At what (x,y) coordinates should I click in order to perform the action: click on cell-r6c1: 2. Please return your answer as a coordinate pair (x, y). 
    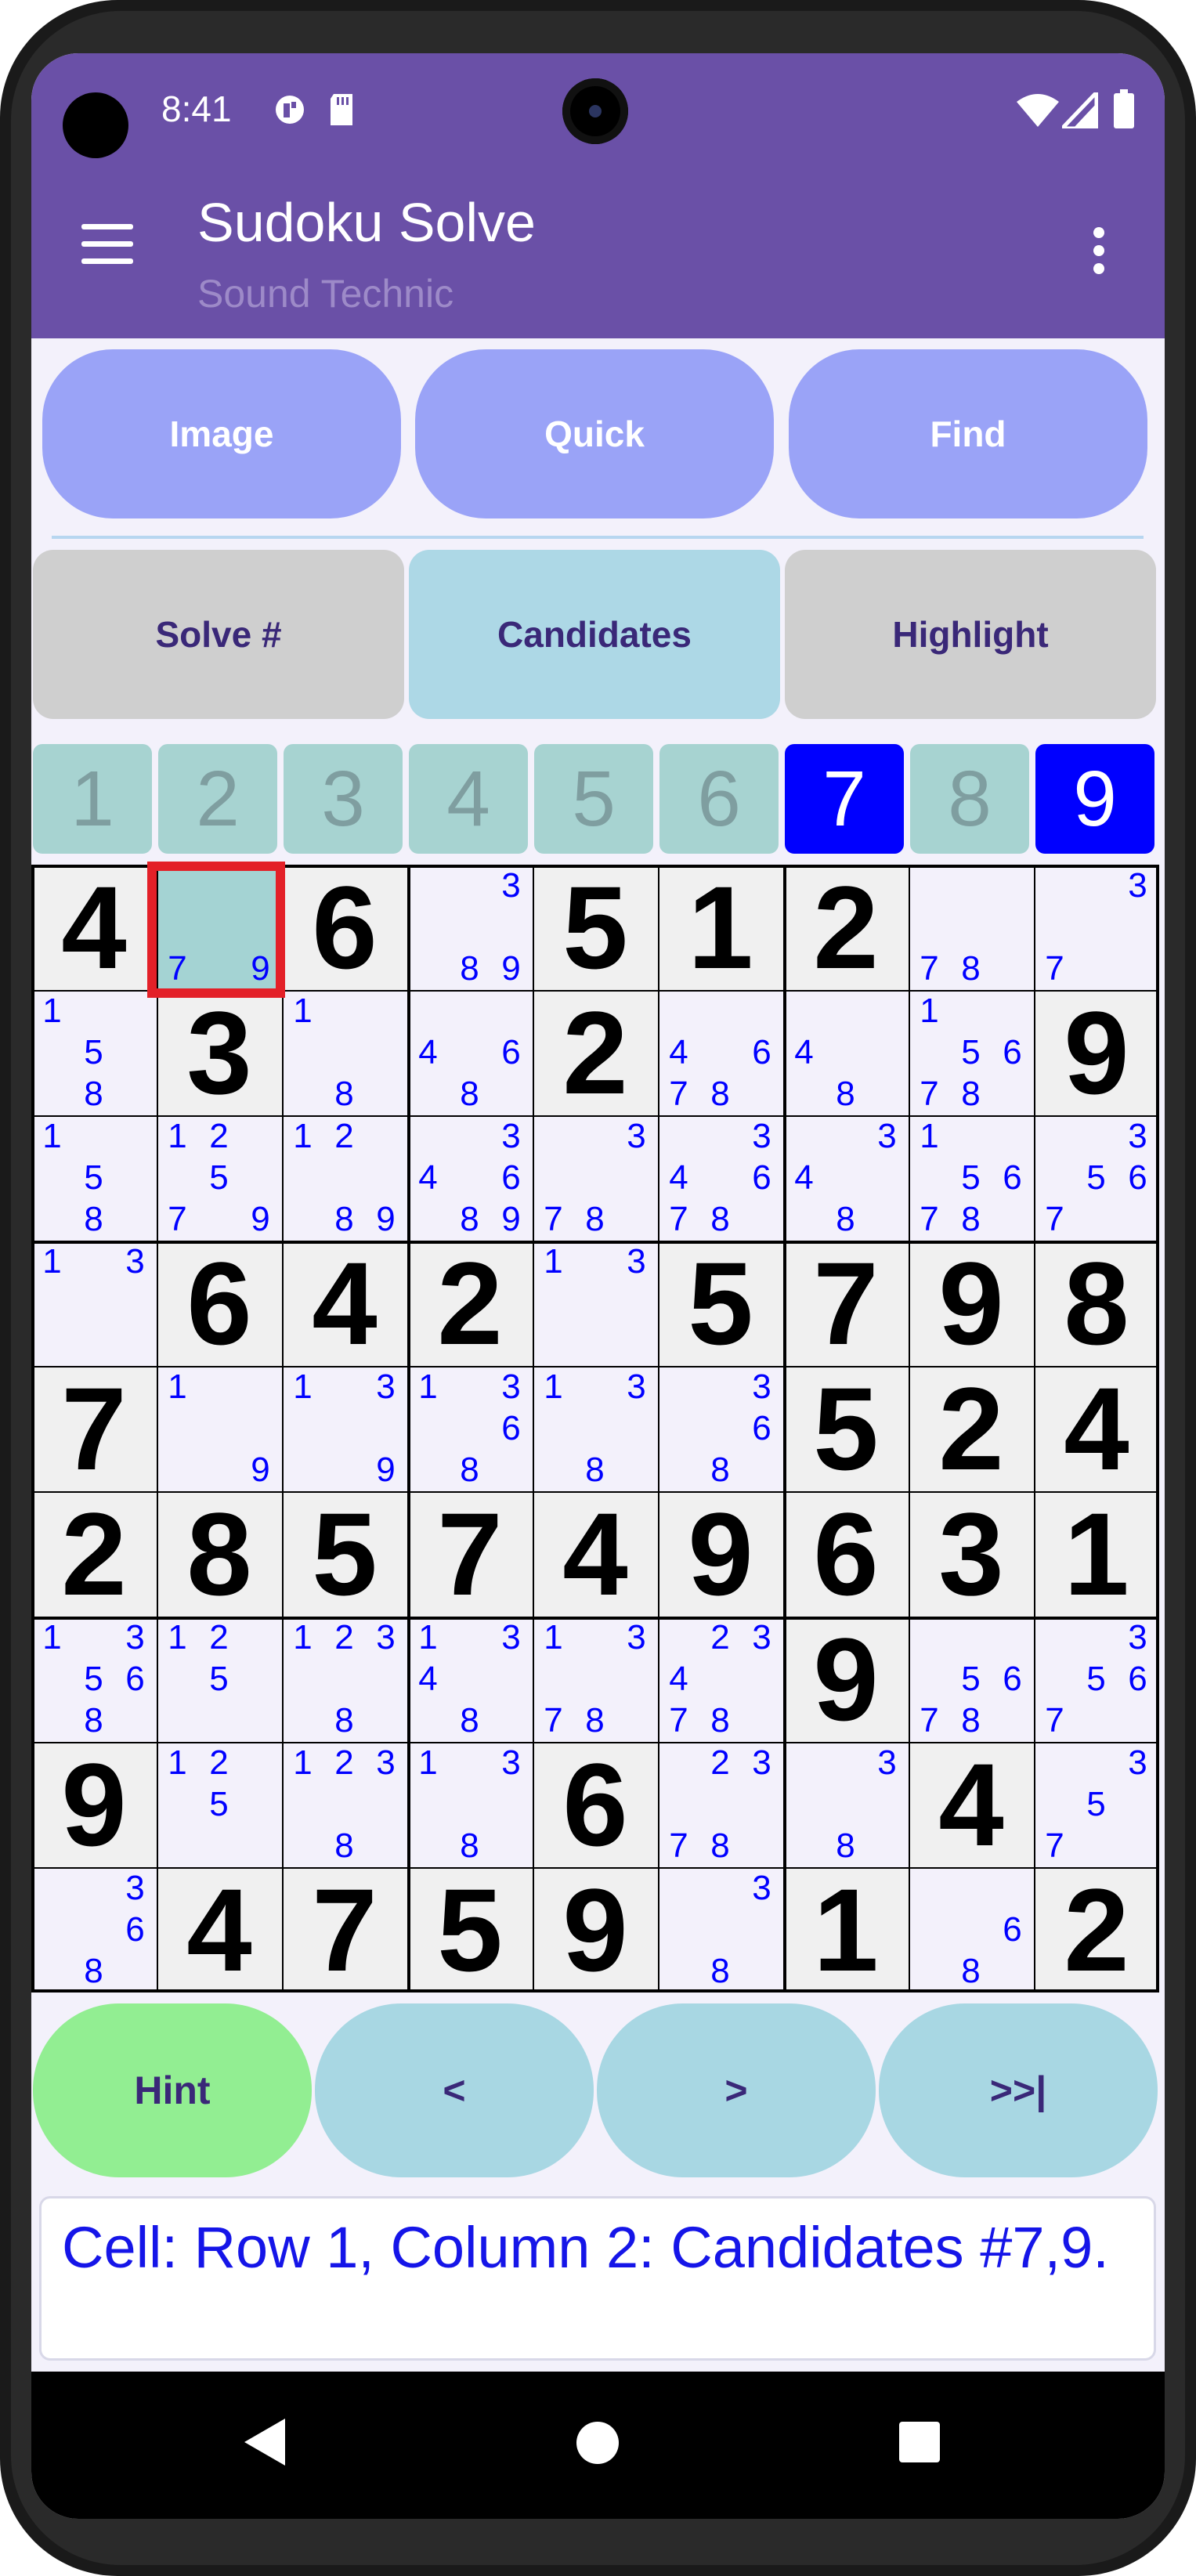
    Looking at the image, I should click on (94, 1554).